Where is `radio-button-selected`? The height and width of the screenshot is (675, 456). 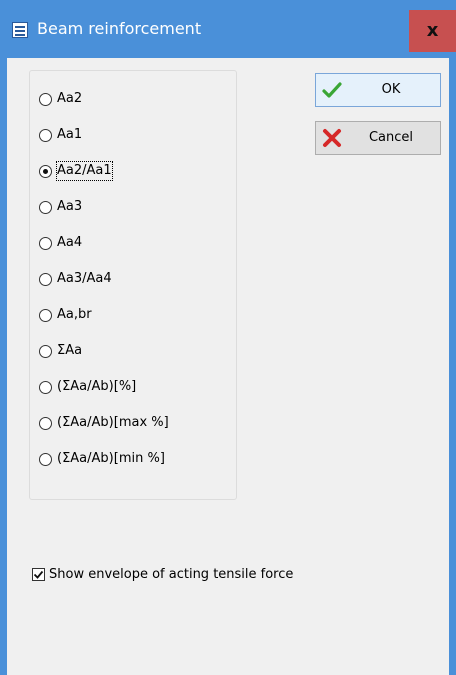 radio-button-selected is located at coordinates (45, 171).